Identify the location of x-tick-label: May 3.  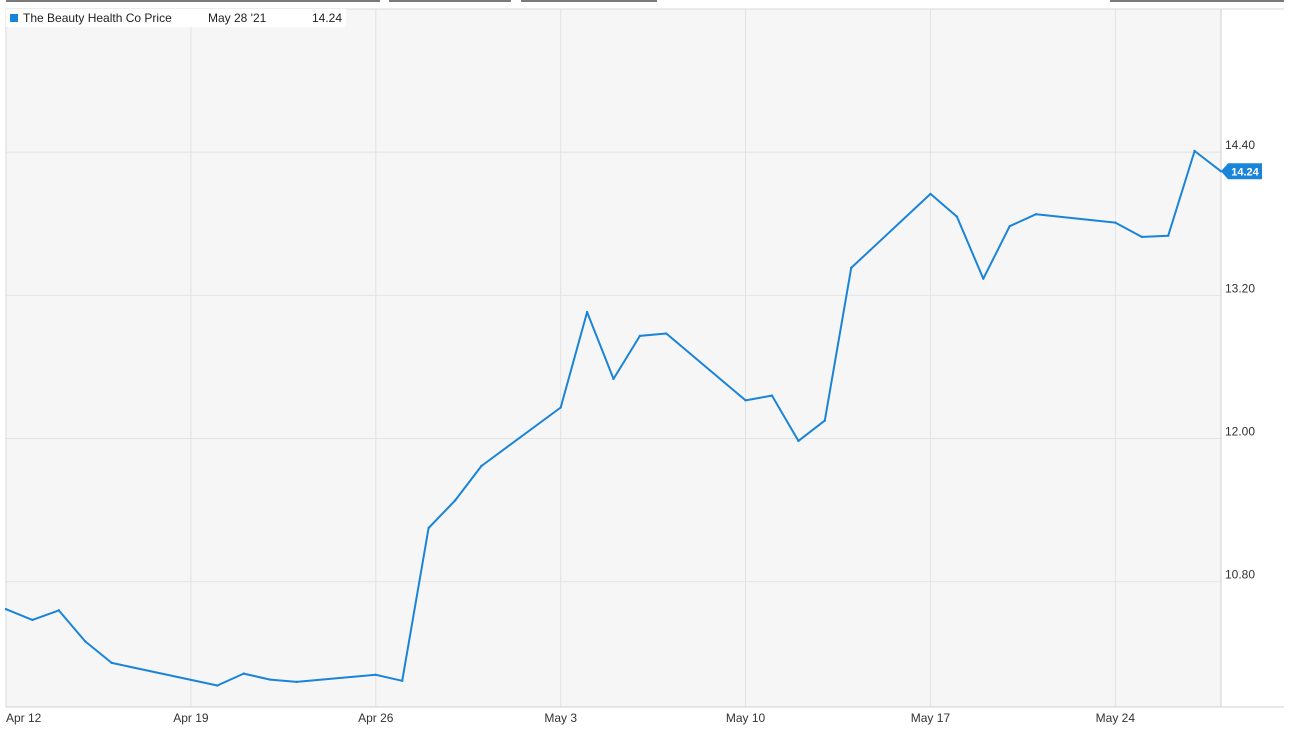
(560, 718).